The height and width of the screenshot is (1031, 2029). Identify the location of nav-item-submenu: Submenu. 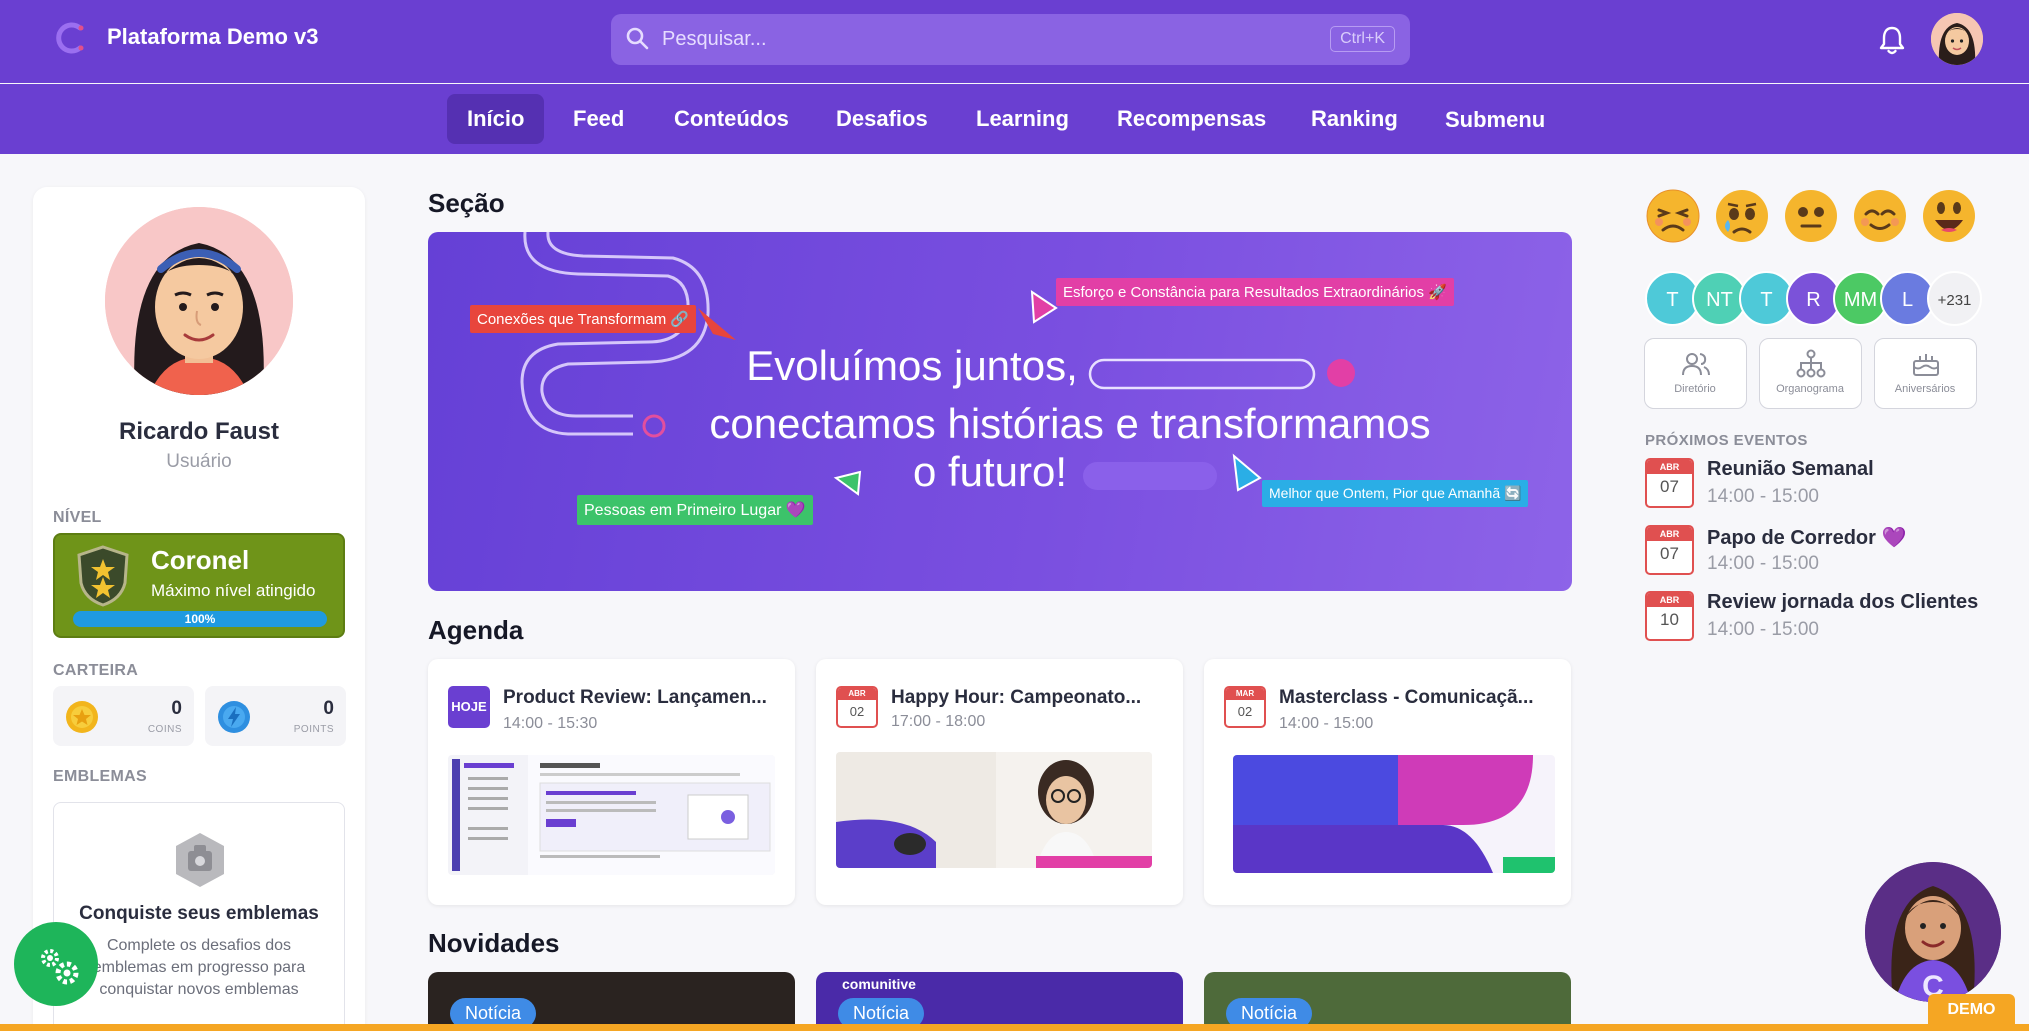
(1495, 120).